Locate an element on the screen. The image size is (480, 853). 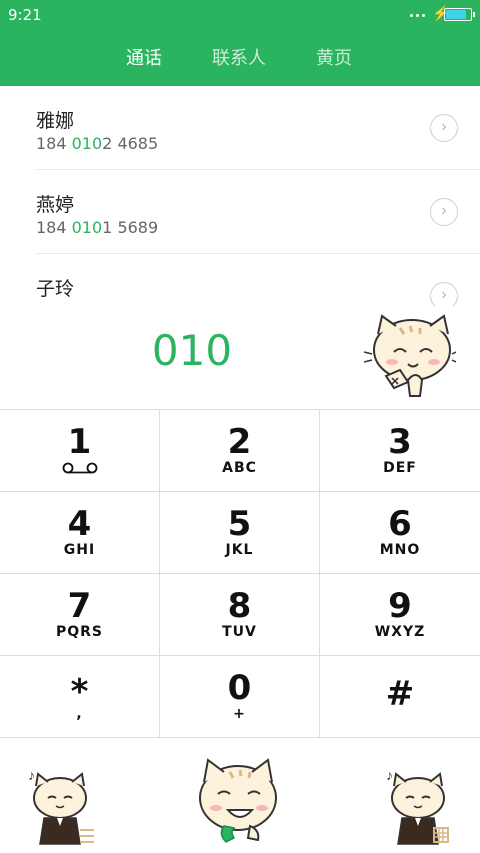
contact-row: 雅娜 184 0102 4685 › is located at coordinates (240, 128).